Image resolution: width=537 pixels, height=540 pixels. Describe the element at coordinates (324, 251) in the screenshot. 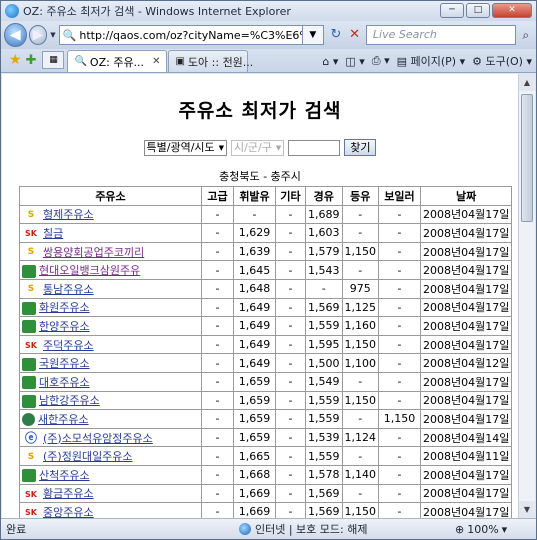

I see `diesel-cell: 1,579` at that location.